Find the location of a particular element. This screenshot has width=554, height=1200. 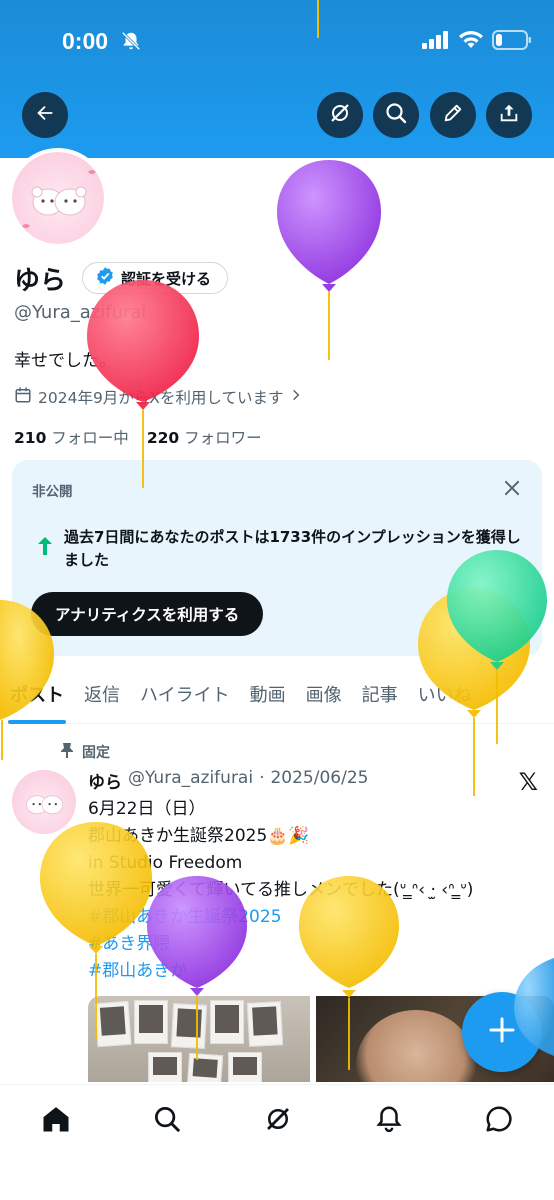

profile-handle: @Yura_azifurai is located at coordinates (80, 312).